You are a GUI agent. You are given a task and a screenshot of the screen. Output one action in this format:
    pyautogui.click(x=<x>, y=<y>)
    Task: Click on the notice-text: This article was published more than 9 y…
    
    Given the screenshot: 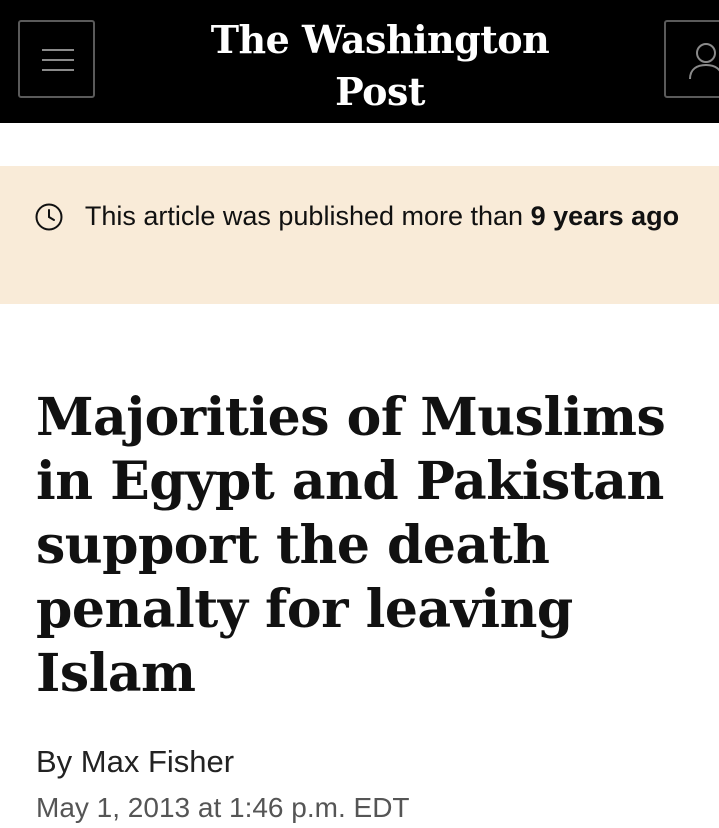 What is the action you would take?
    pyautogui.click(x=382, y=216)
    